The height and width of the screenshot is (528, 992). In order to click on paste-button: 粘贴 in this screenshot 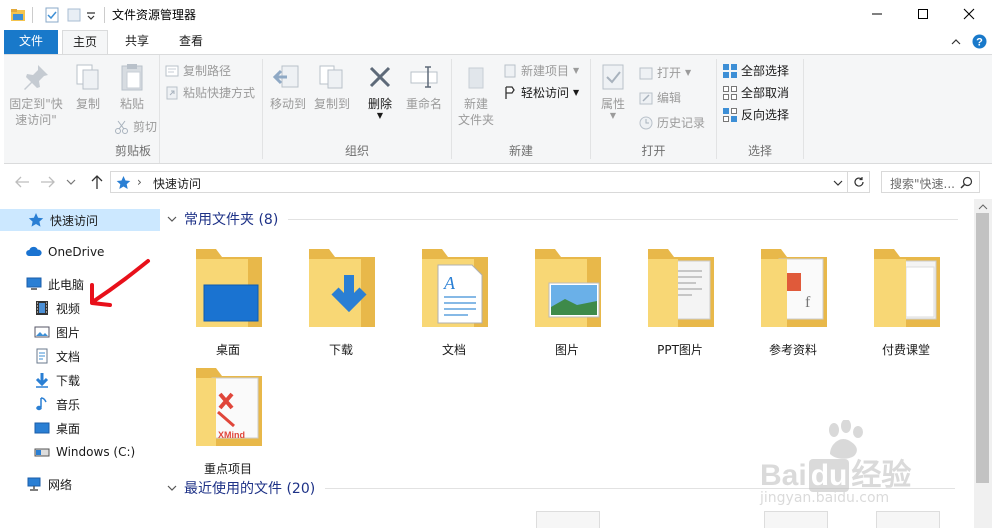, I will do `click(132, 86)`.